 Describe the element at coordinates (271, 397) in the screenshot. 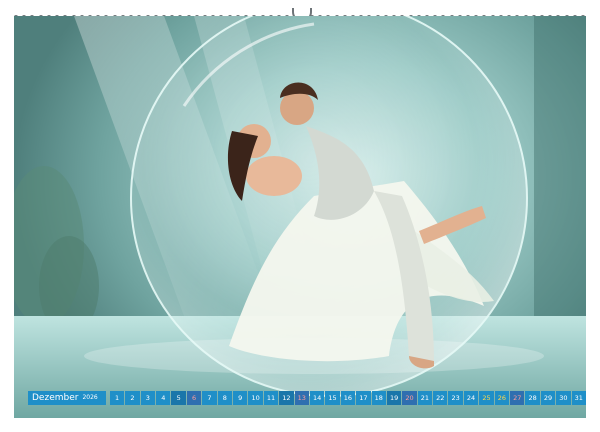

I see `day-cell: 11` at that location.